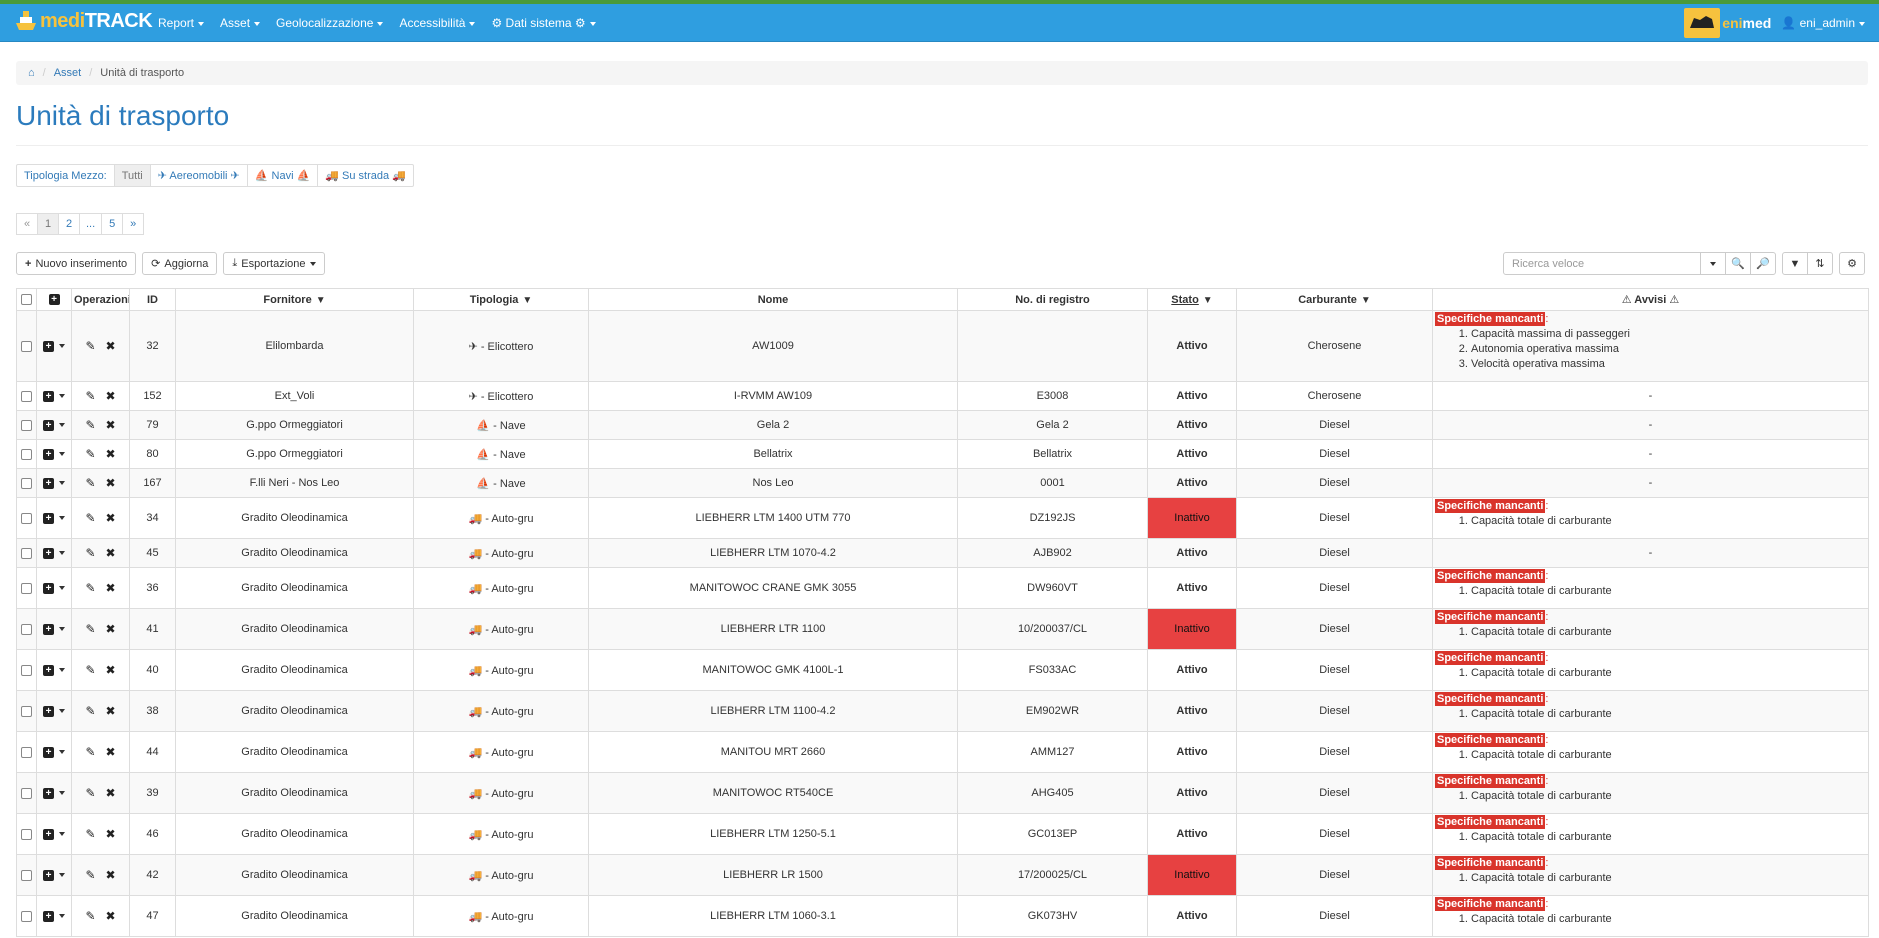 Image resolution: width=1879 pixels, height=938 pixels. I want to click on user-menu: 👤 eni_admin, so click(1823, 23).